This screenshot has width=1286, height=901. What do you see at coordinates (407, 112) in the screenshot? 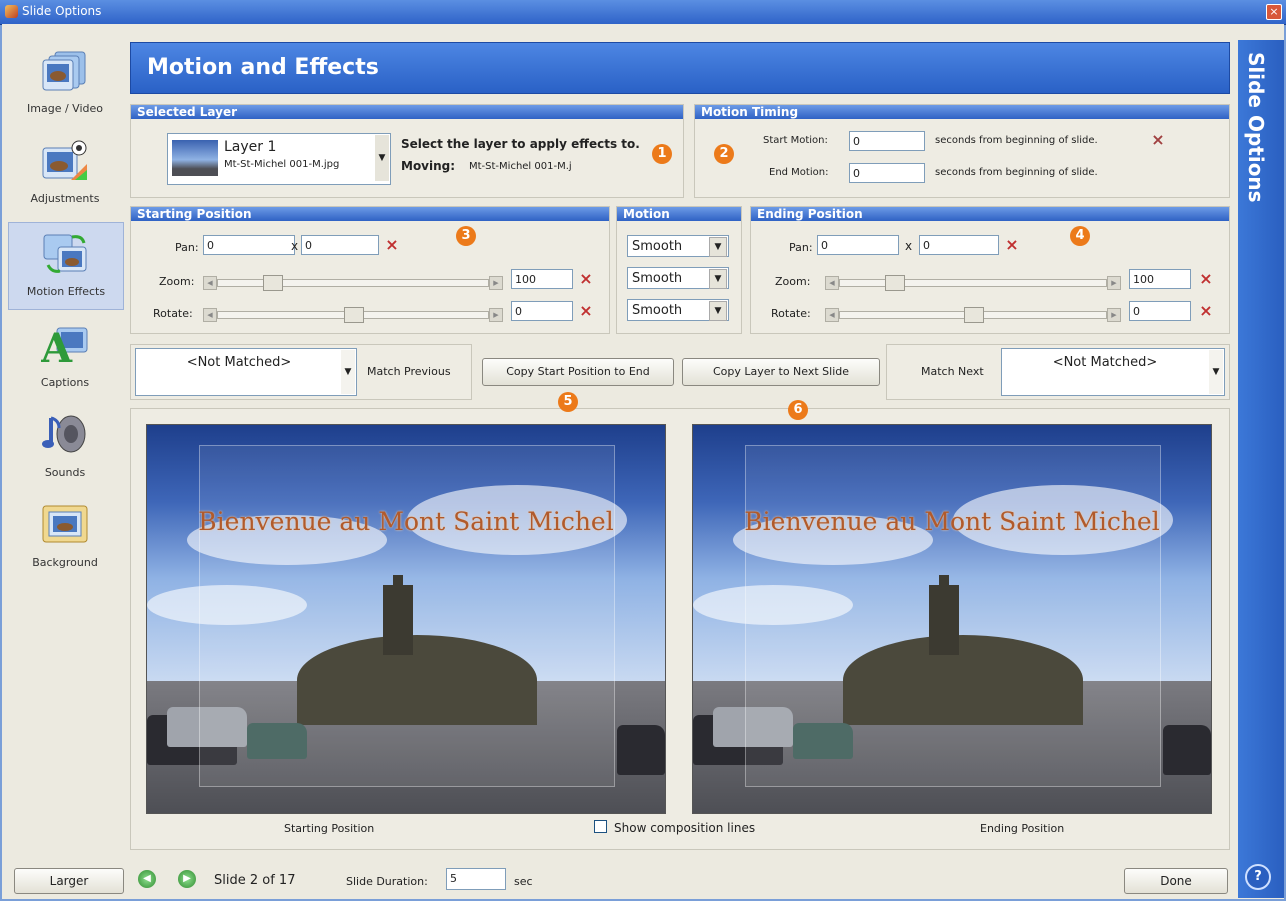
I see `group-title: Selected Layer` at bounding box center [407, 112].